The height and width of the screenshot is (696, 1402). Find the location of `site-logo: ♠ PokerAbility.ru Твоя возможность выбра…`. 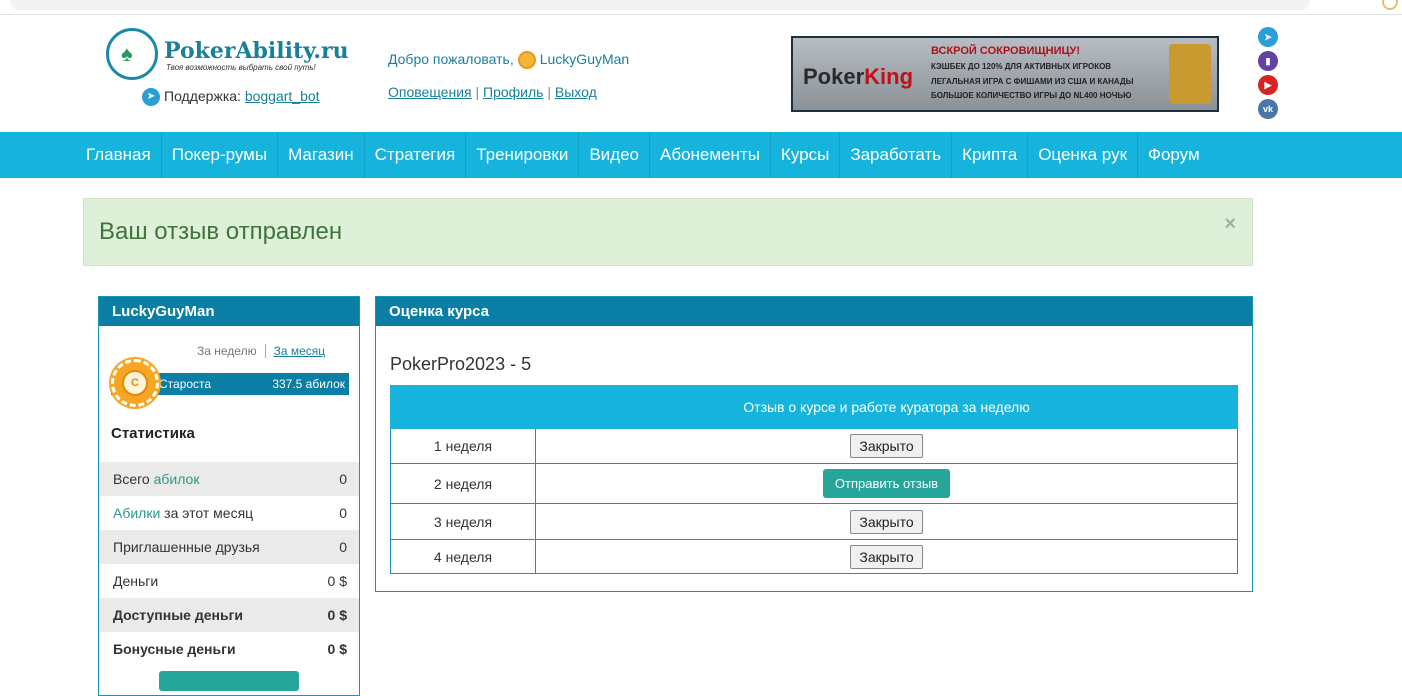

site-logo: ♠ PokerAbility.ru Твоя возможность выбра… is located at coordinates (227, 58).